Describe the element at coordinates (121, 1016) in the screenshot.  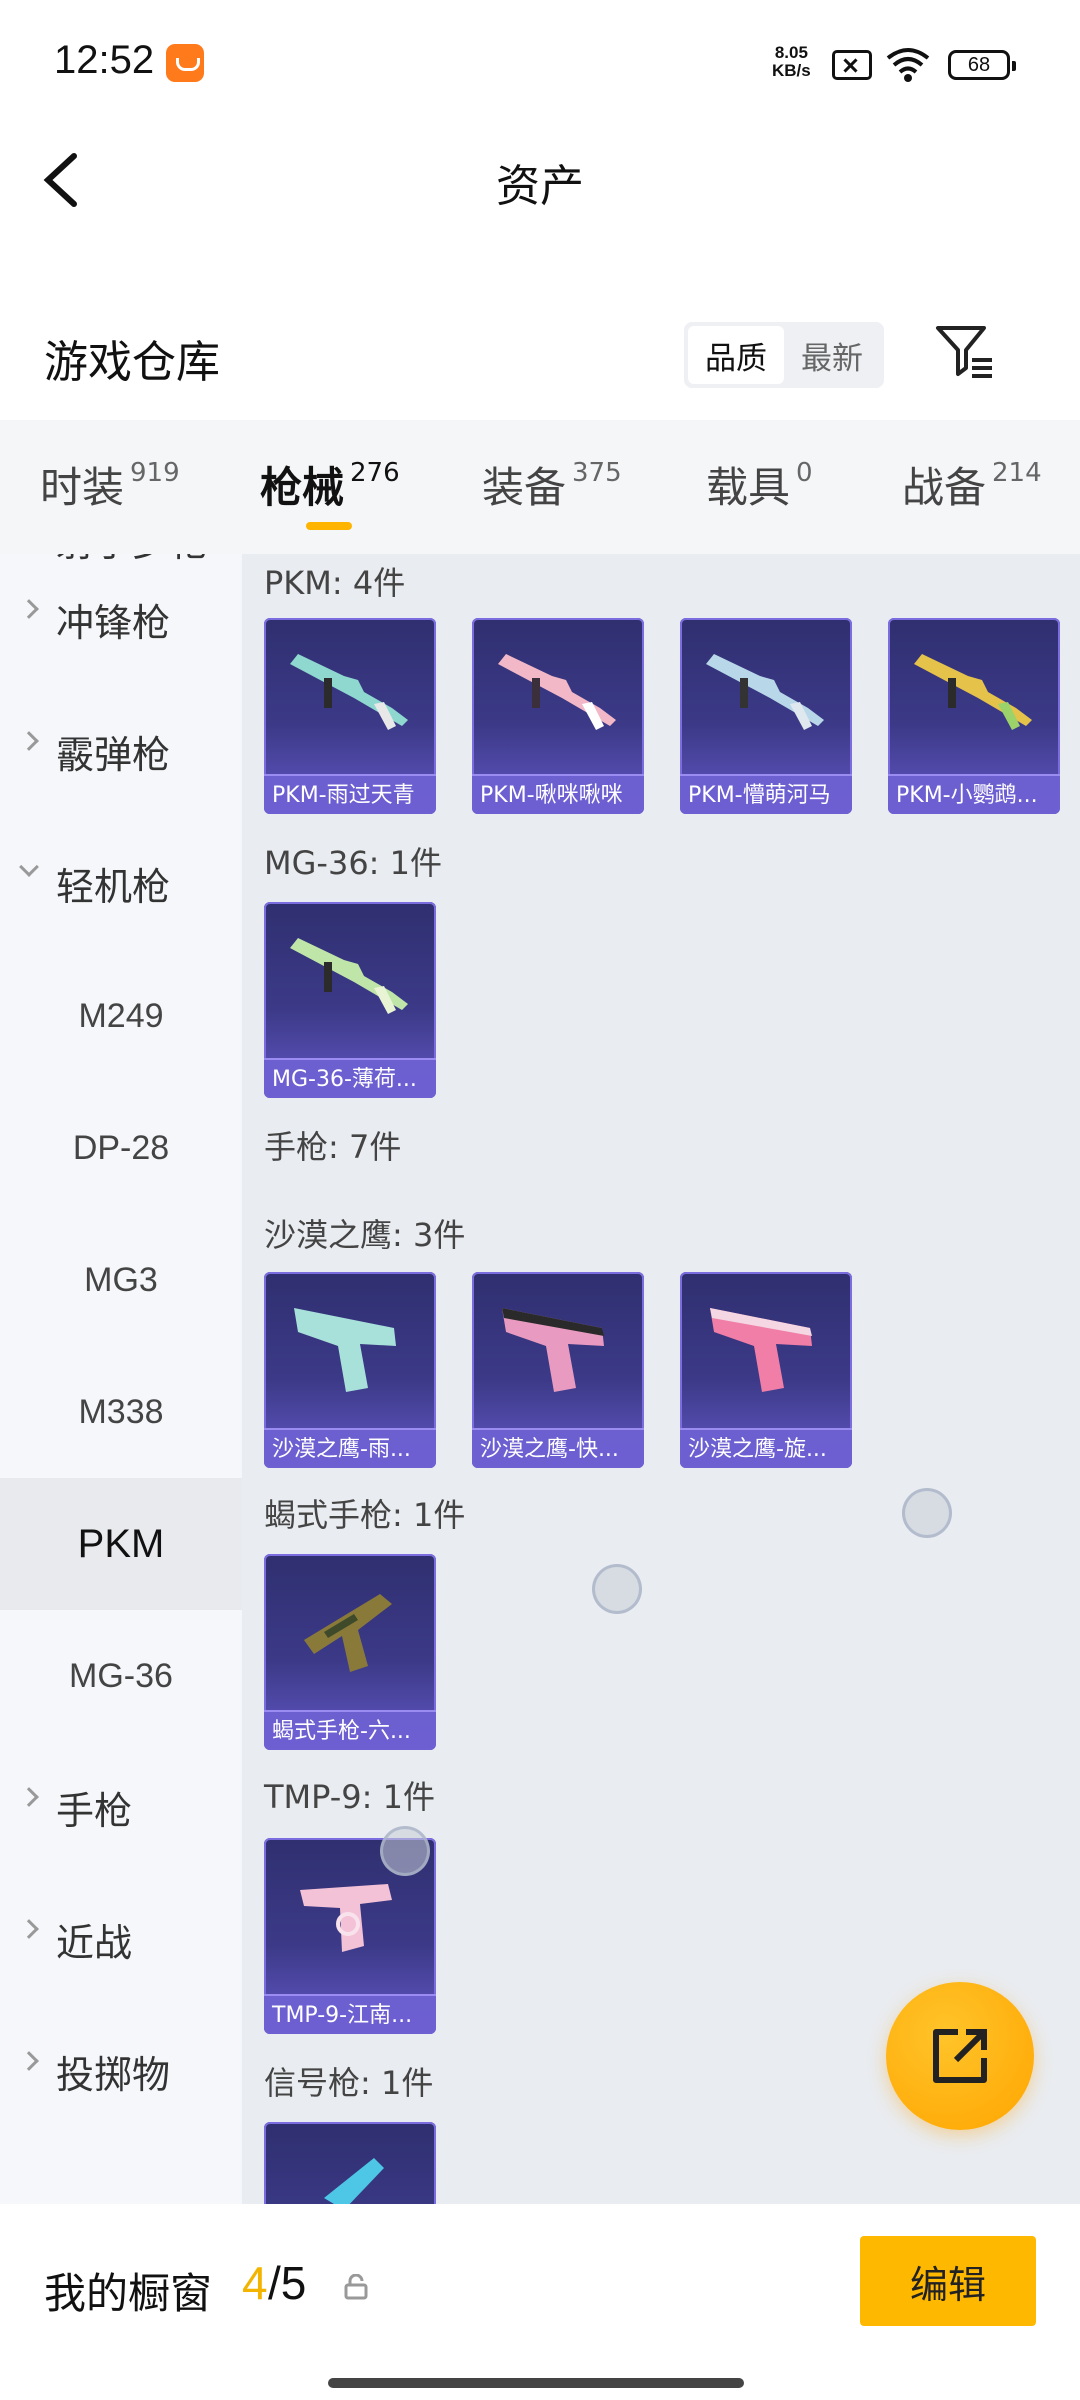
I see `sidebar-subitem-m249: M249` at that location.